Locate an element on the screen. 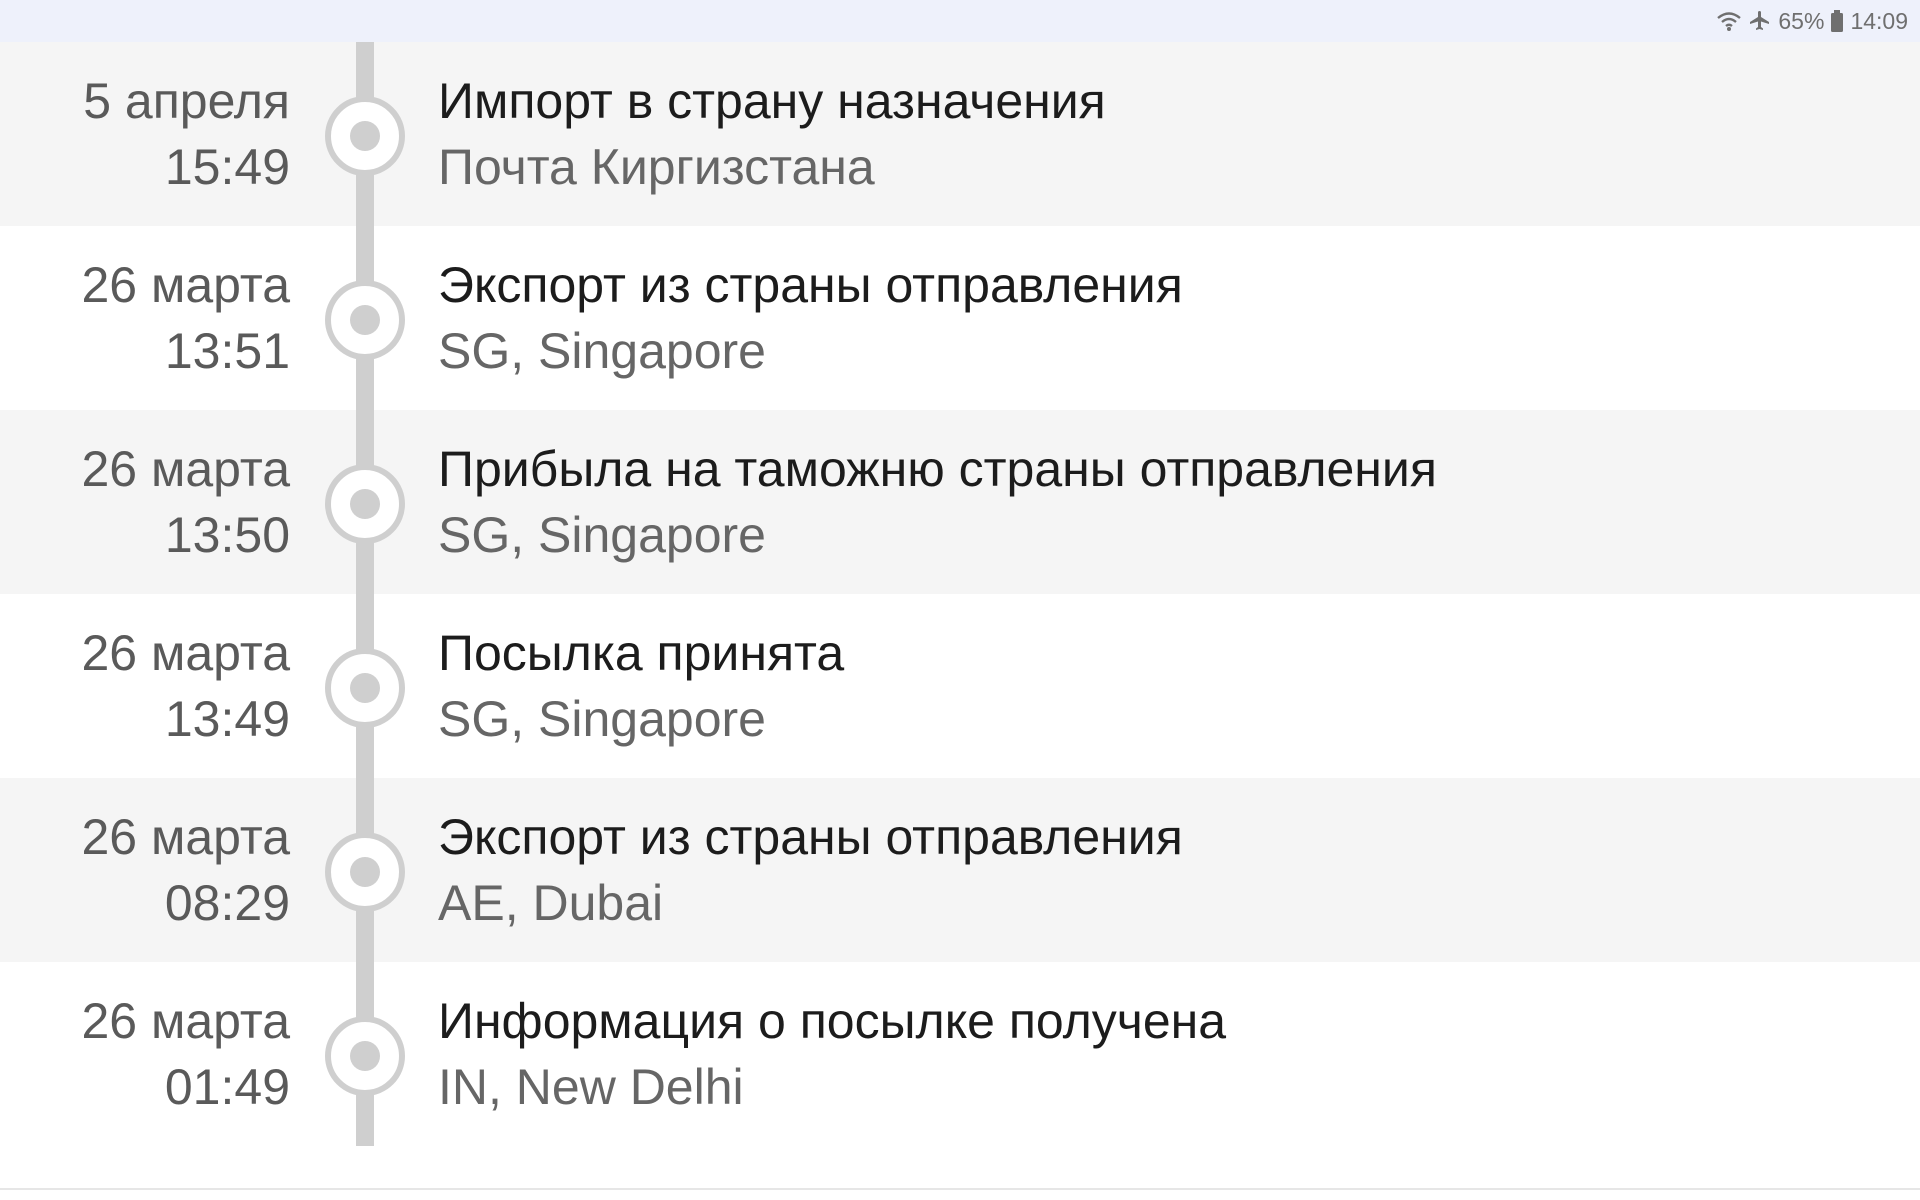 This screenshot has height=1200, width=1920. event-details: Посылка принята SG, Singapore is located at coordinates (1159, 686).